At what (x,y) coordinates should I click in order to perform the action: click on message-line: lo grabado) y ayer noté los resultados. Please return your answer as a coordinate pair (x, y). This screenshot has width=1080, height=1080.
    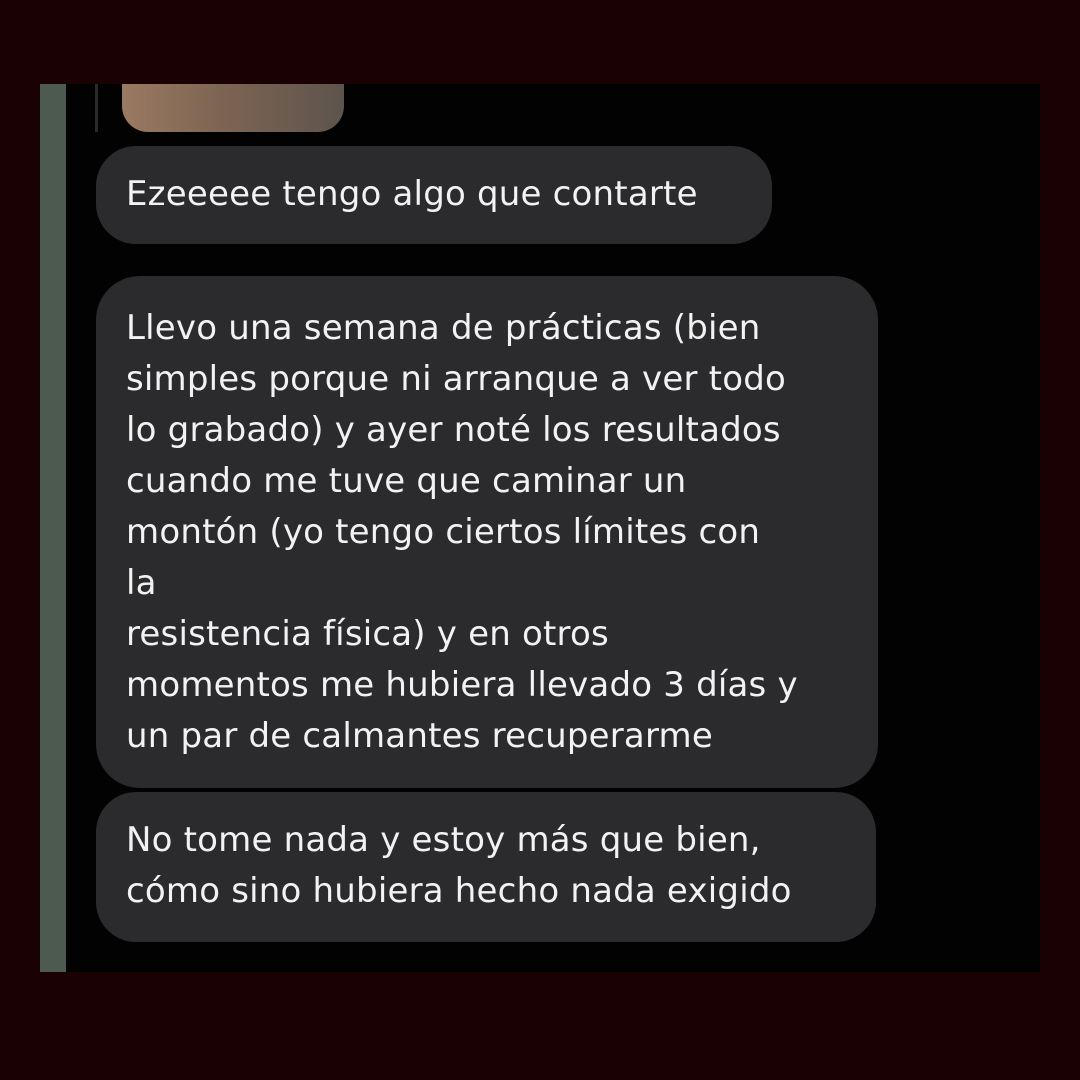
    Looking at the image, I should click on (453, 430).